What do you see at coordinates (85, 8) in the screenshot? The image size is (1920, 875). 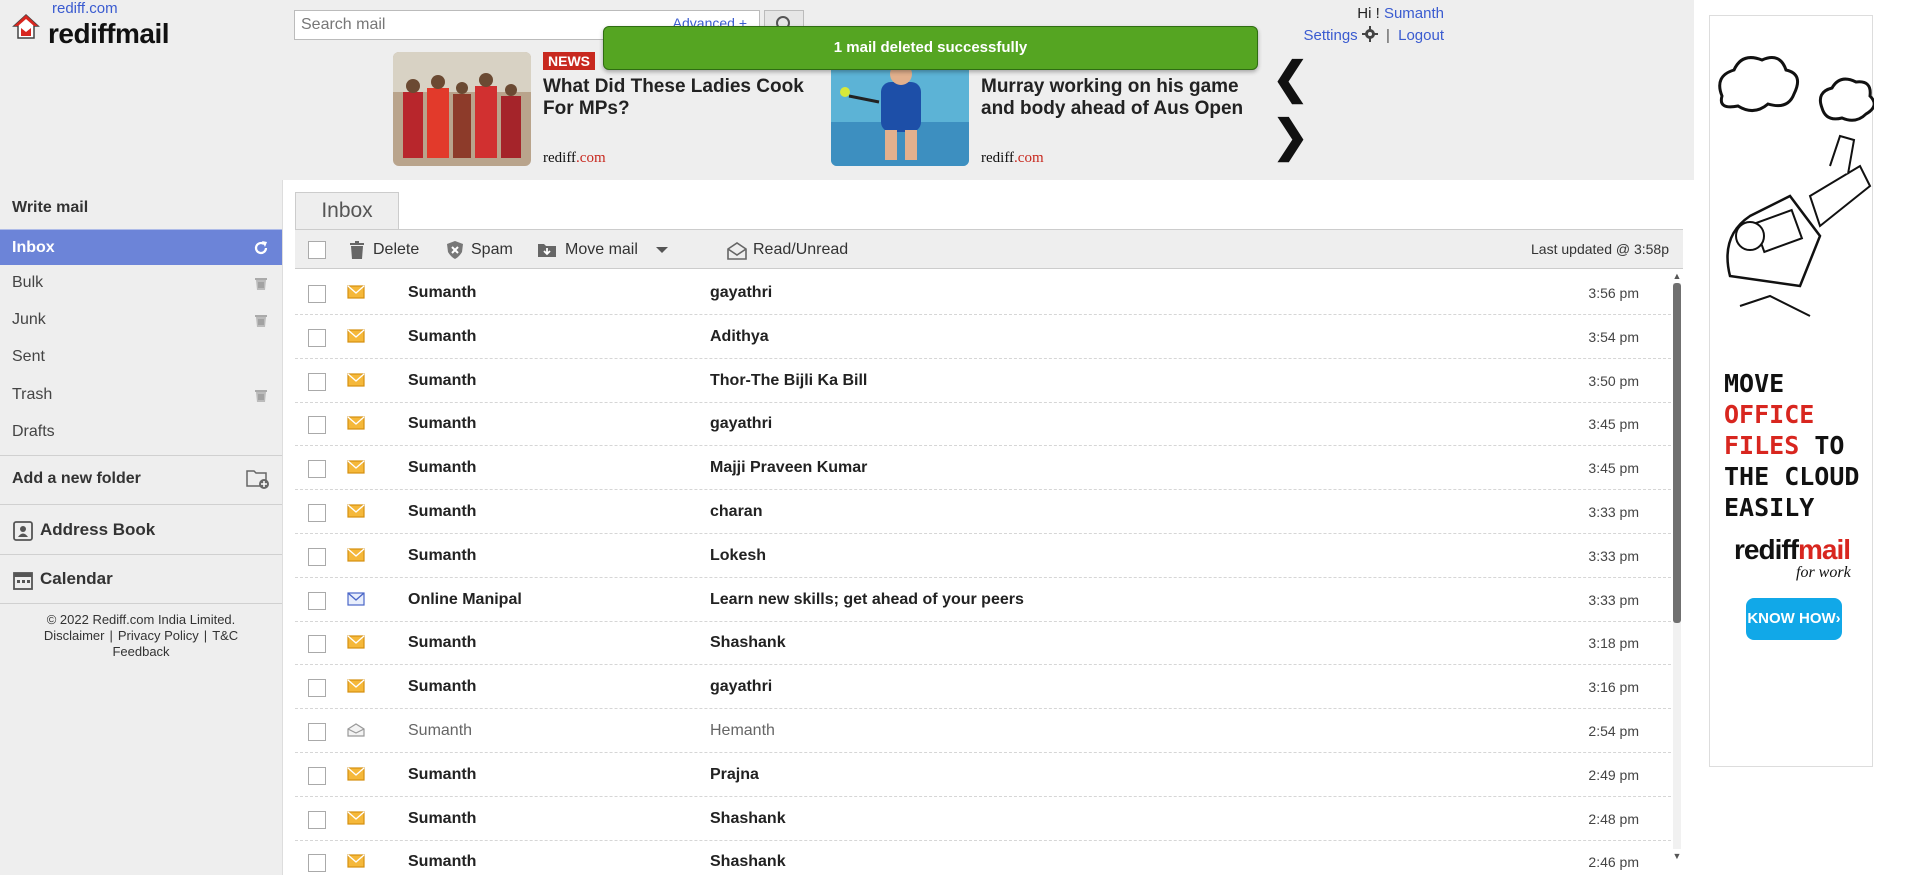 I see `rediff-home-link: rediff.com` at bounding box center [85, 8].